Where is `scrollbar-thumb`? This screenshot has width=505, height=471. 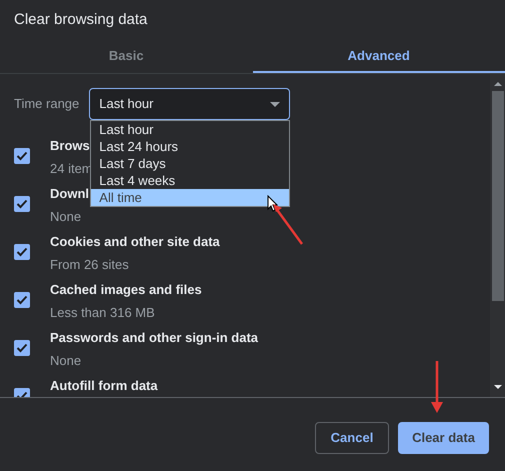 scrollbar-thumb is located at coordinates (498, 196).